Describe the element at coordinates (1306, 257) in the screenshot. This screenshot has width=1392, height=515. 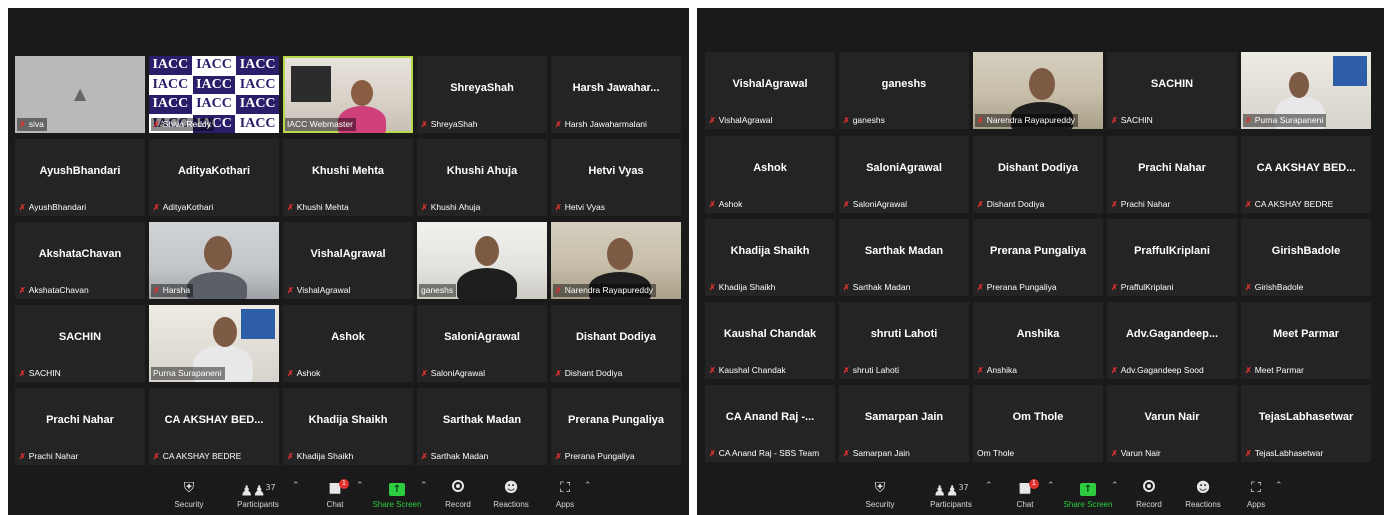
I see `participant-tile: GirishBadole ✗ GirishBadole` at that location.